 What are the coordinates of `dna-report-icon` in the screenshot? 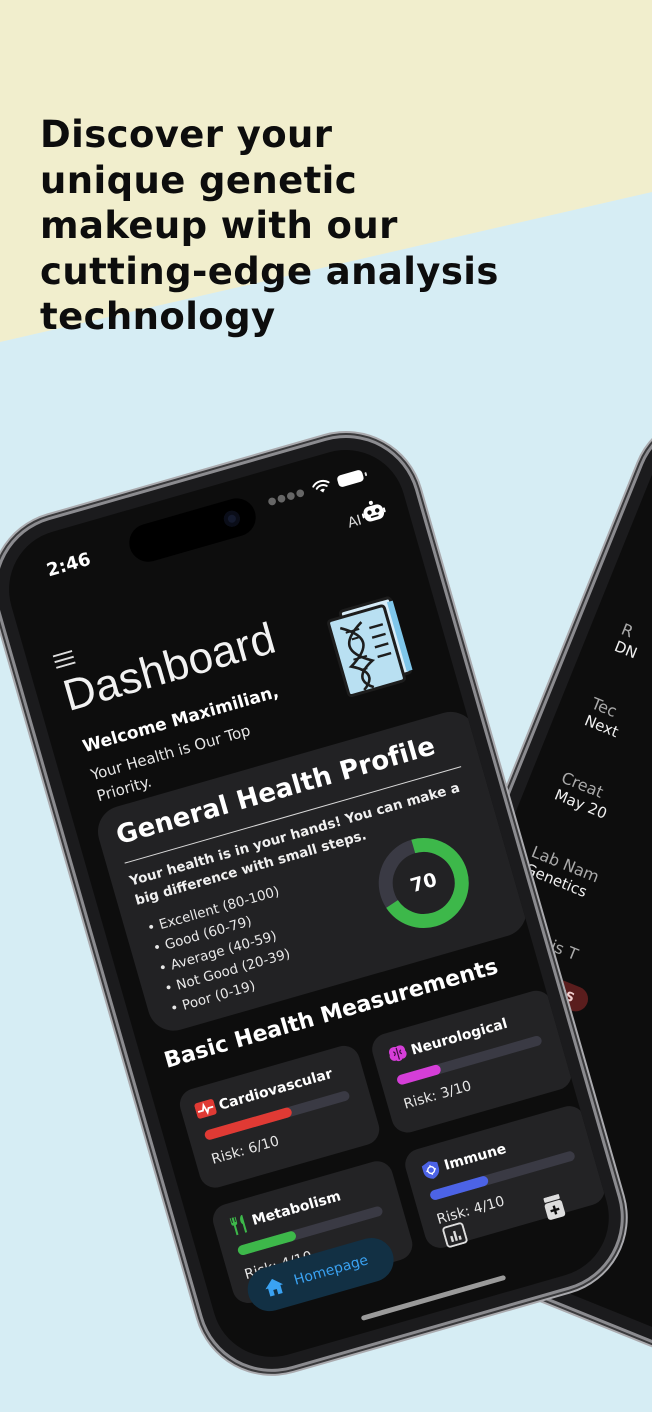 It's located at (369, 644).